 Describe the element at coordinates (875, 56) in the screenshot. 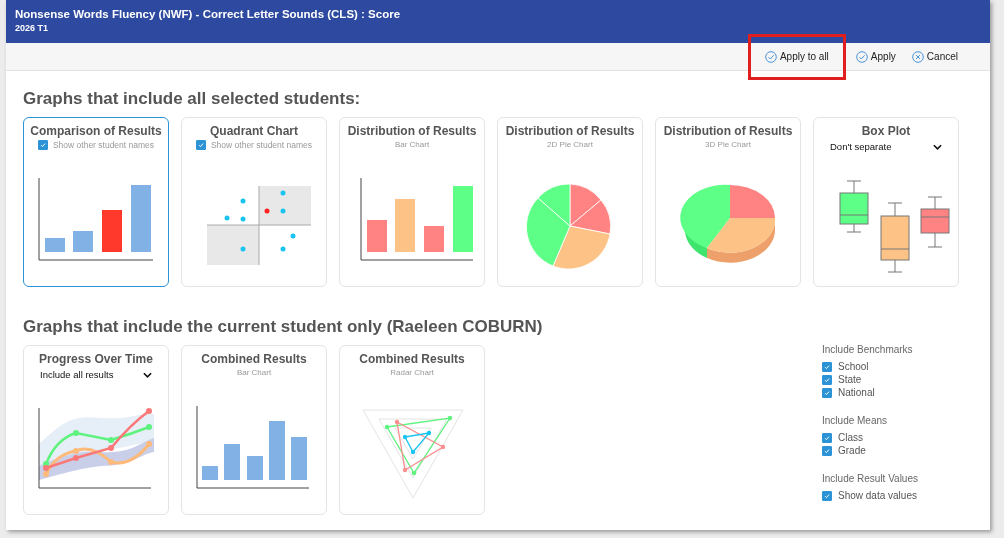

I see `toolbar-button: Apply` at that location.